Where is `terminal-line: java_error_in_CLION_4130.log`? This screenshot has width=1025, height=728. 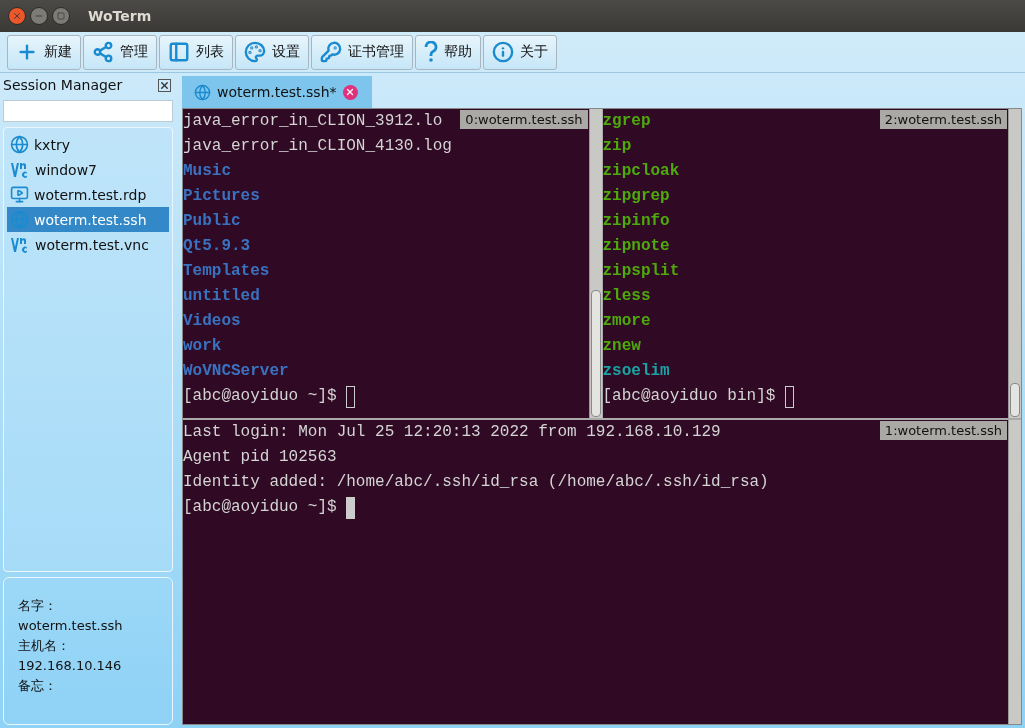 terminal-line: java_error_in_CLION_4130.log is located at coordinates (317, 146).